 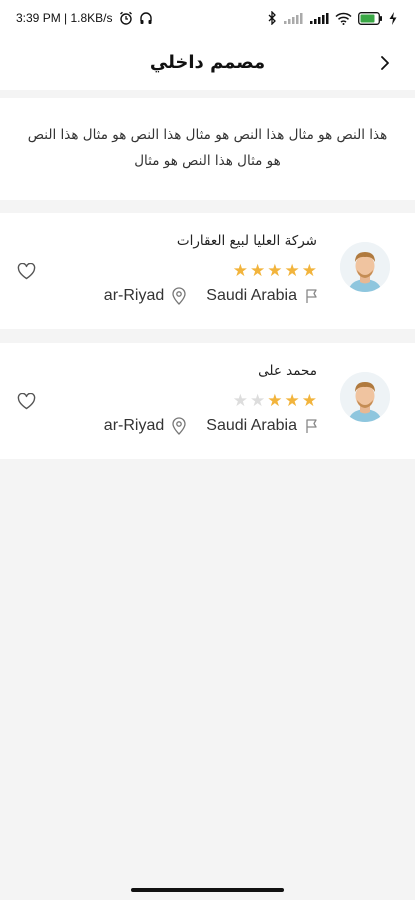 I want to click on status-bar-left: 3:39 PM | 1.8KB/s, so click(x=84, y=18).